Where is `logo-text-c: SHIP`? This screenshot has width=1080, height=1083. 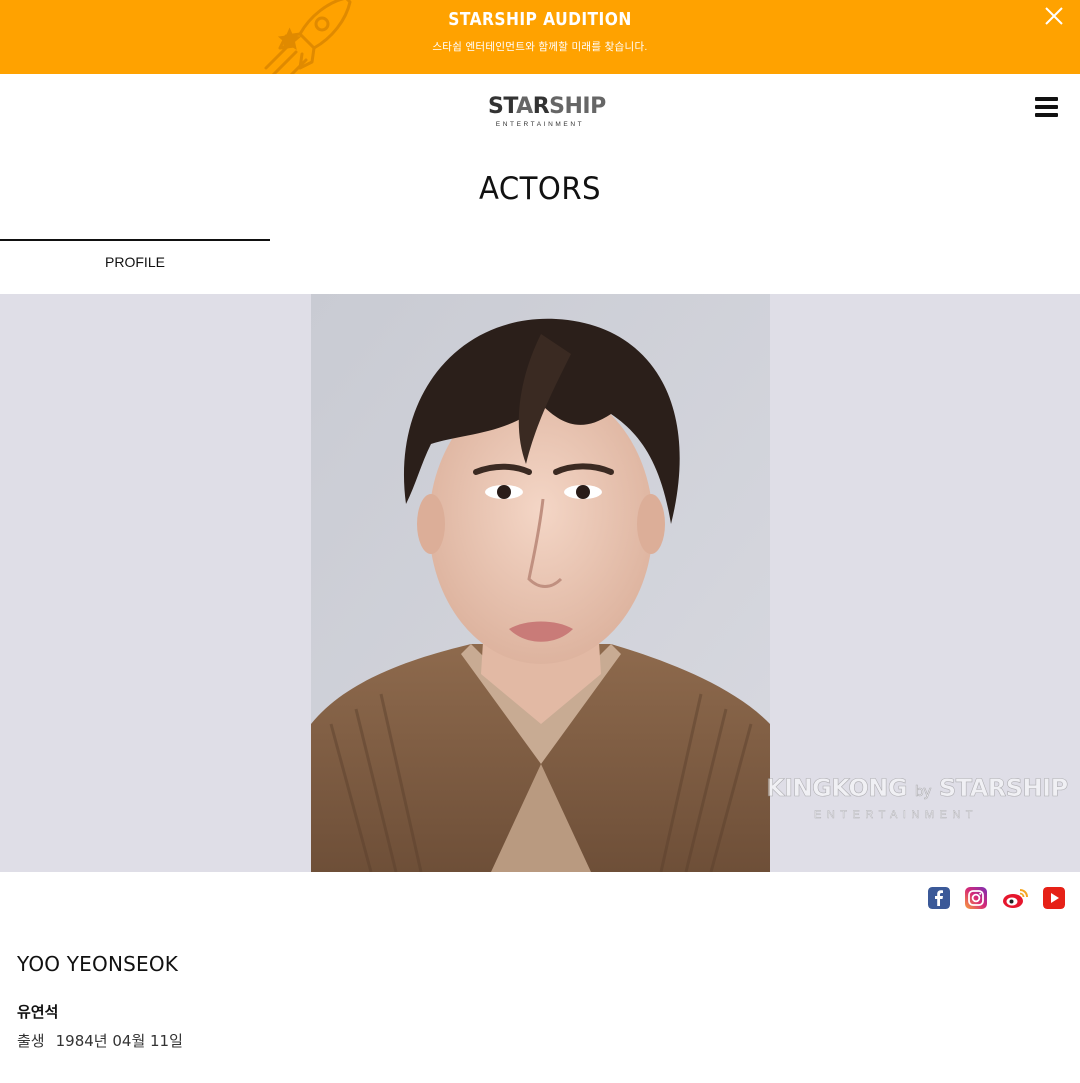 logo-text-c: SHIP is located at coordinates (577, 106).